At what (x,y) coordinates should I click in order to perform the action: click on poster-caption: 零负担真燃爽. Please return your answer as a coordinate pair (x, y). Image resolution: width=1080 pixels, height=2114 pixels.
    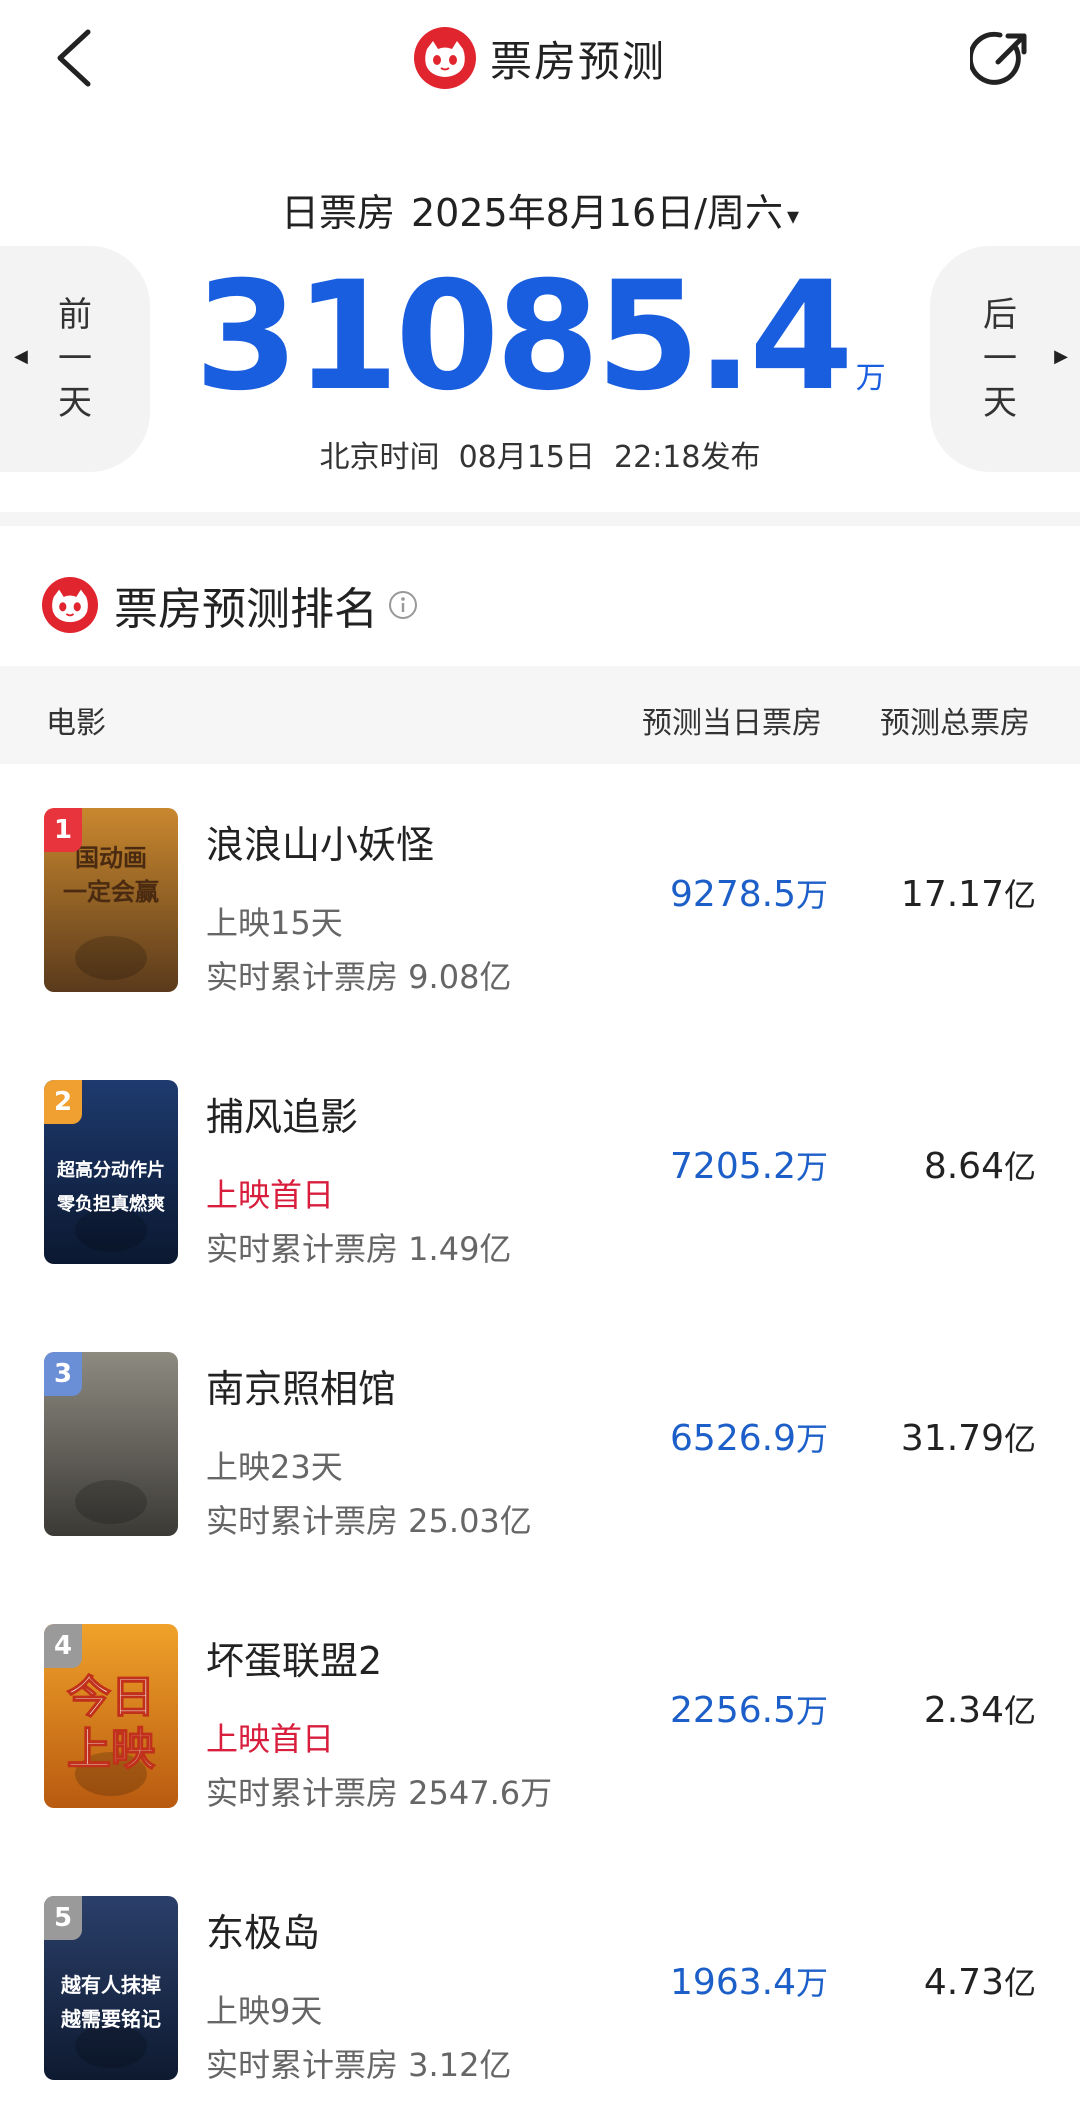
    Looking at the image, I should click on (110, 1203).